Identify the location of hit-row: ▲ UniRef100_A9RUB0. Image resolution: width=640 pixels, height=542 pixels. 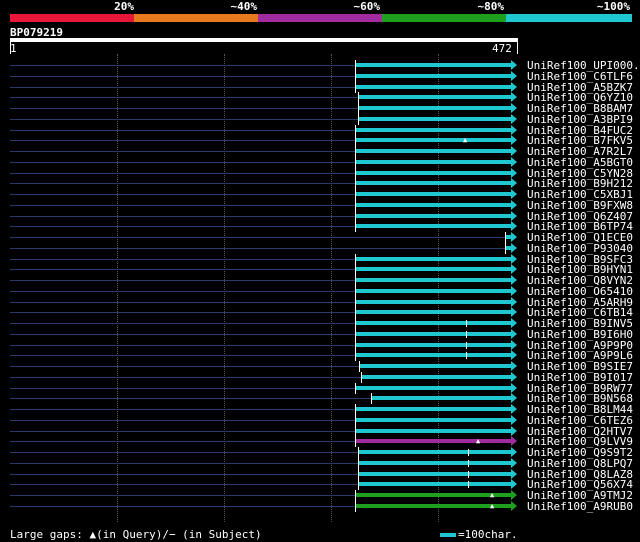
(320, 506).